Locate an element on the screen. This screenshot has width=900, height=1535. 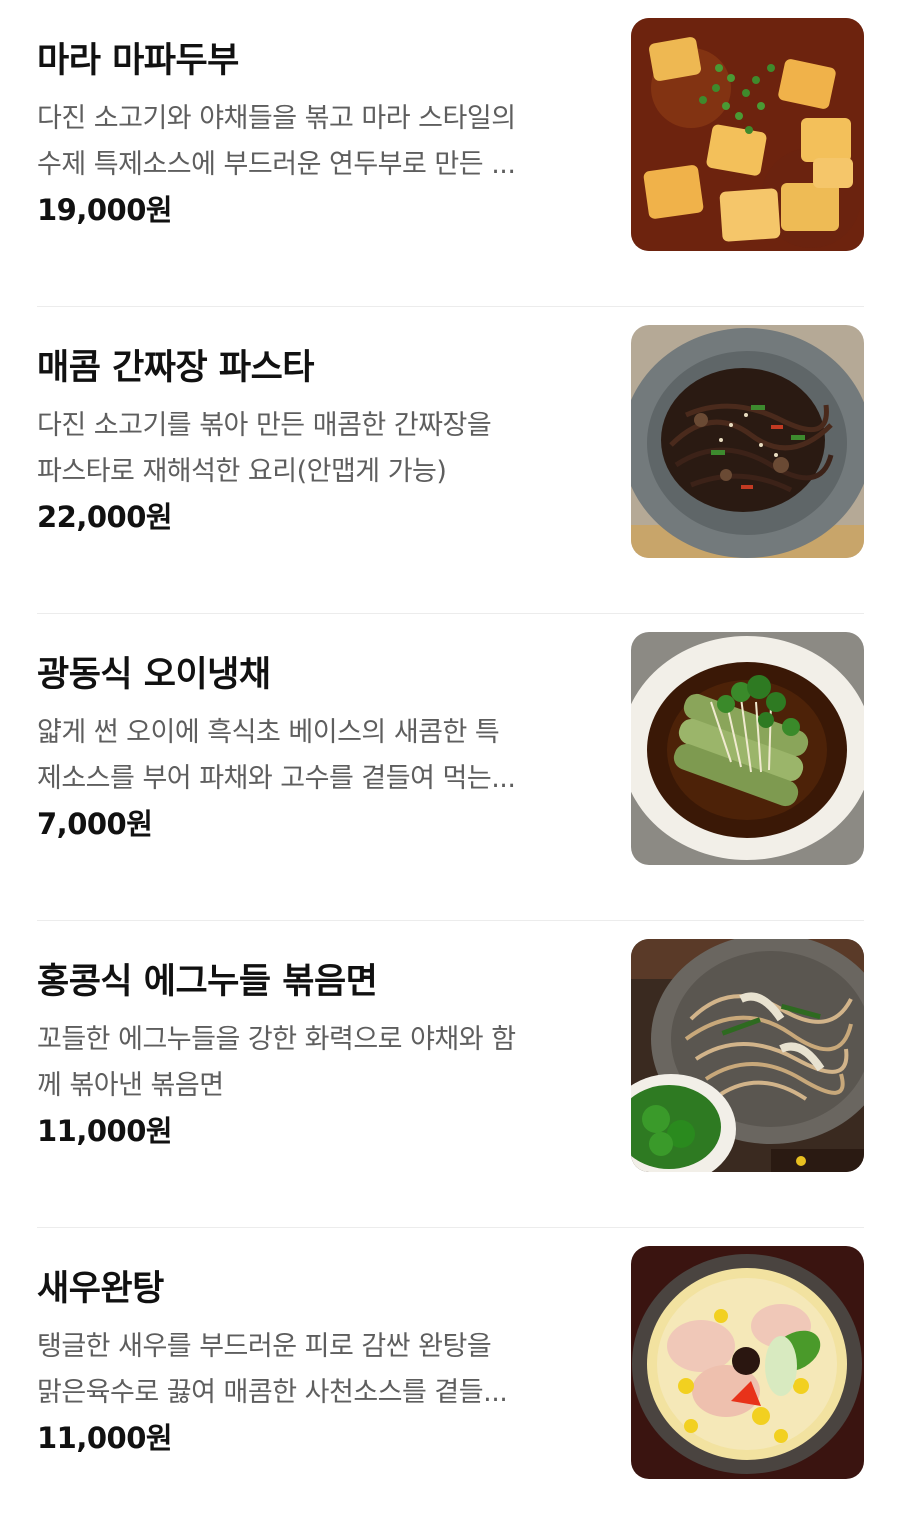
menu-item-price: 19,000원 is located at coordinates (105, 210).